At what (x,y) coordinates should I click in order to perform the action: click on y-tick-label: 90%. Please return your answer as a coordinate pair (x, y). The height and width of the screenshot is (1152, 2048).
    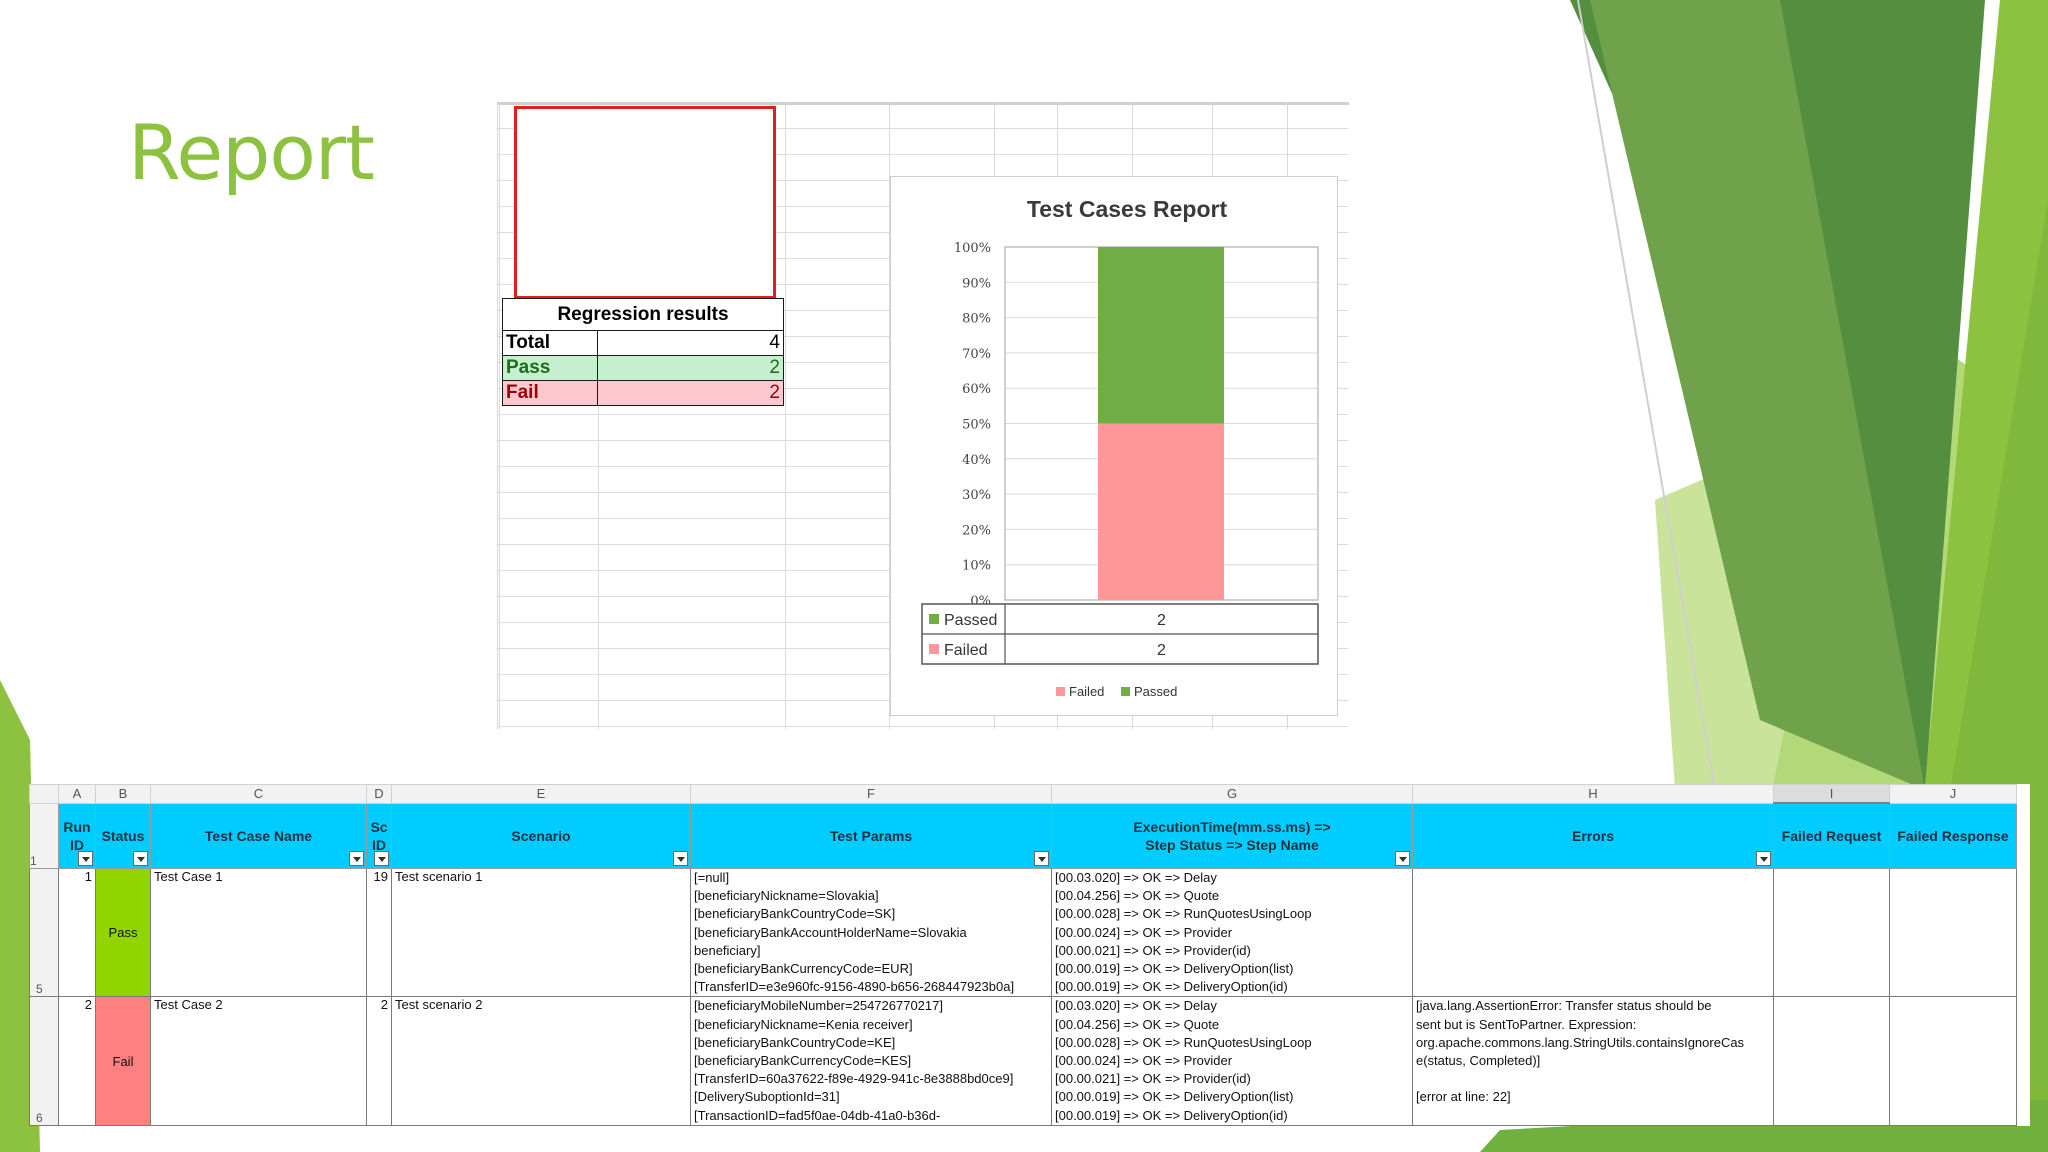
    Looking at the image, I should click on (976, 283).